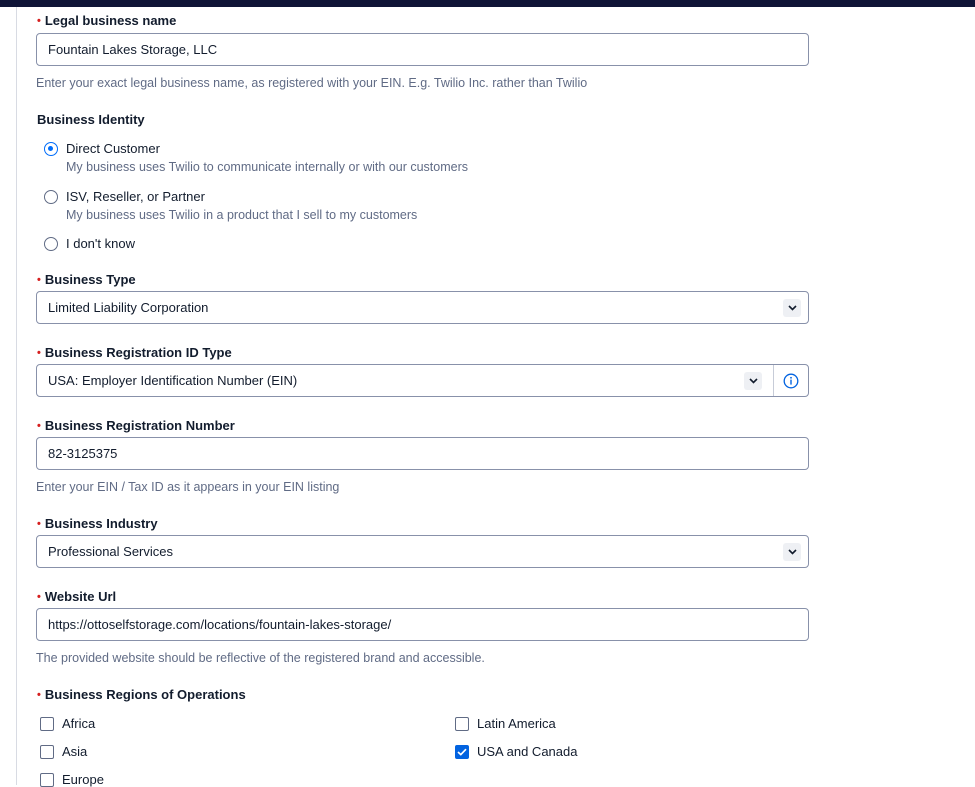  Describe the element at coordinates (91, 119) in the screenshot. I see `business-identity-label: Business Identity` at that location.